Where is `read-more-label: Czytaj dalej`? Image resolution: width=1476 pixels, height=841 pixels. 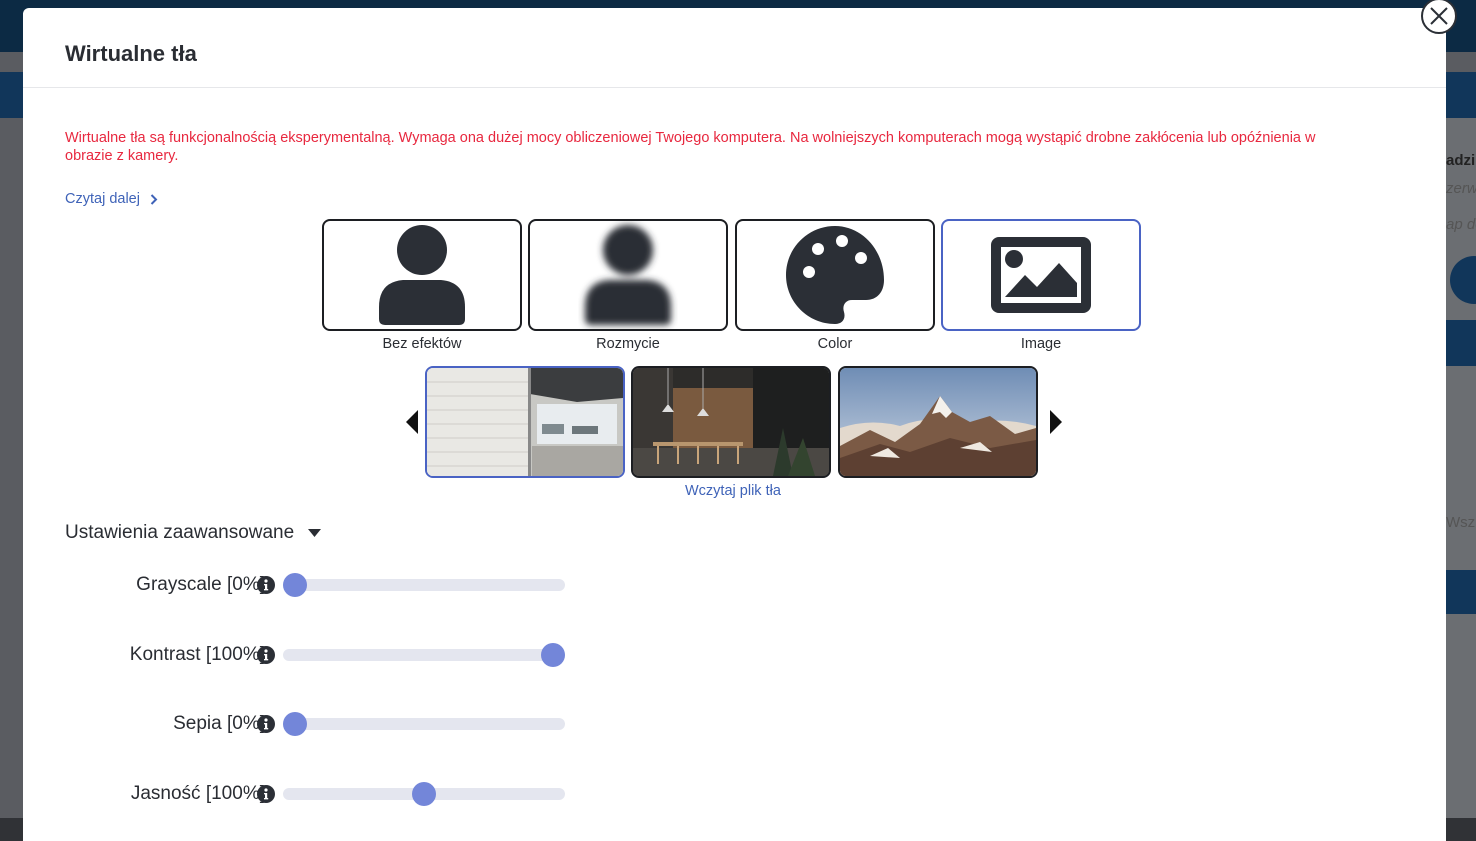
read-more-label: Czytaj dalej is located at coordinates (102, 199).